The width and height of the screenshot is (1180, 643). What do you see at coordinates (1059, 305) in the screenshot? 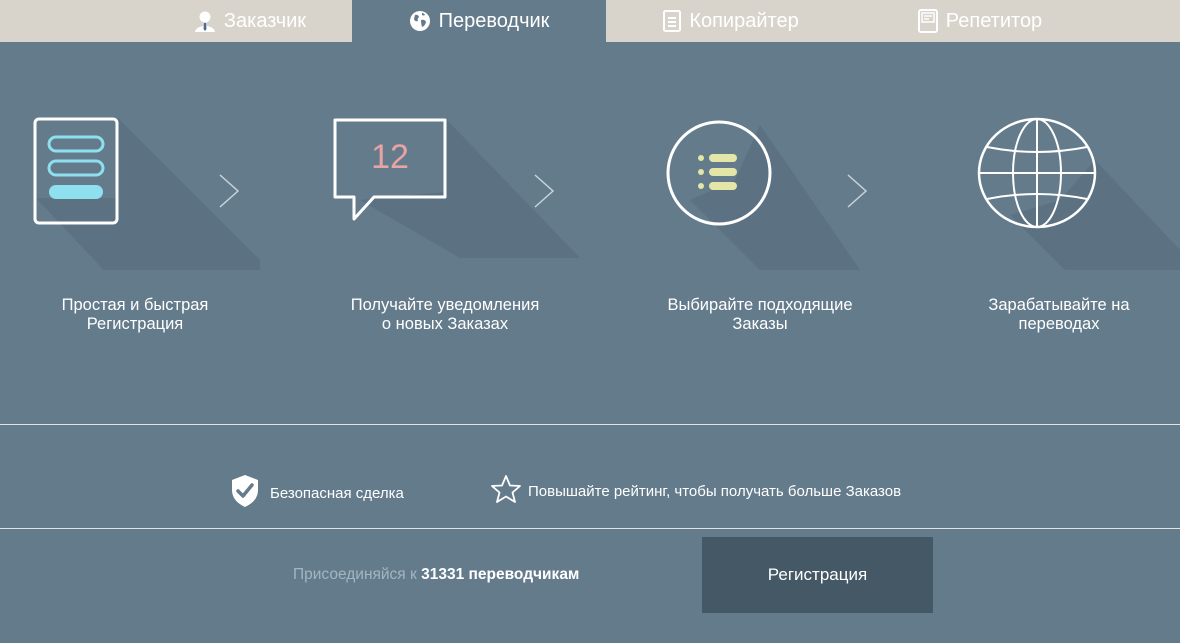
I see `step-4-line-1: Зарабатывайте на` at bounding box center [1059, 305].